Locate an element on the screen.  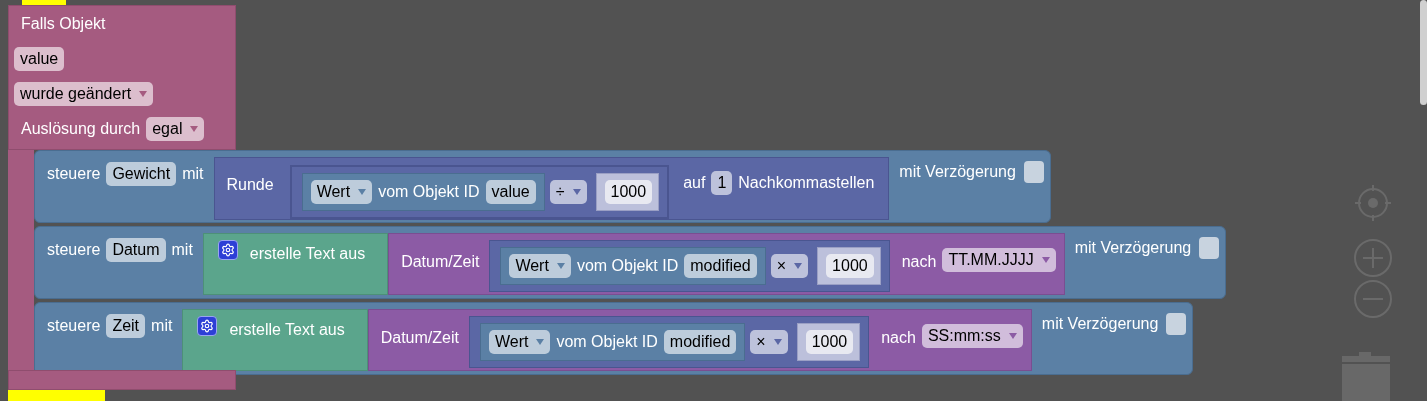
recenter-icon is located at coordinates (1373, 203).